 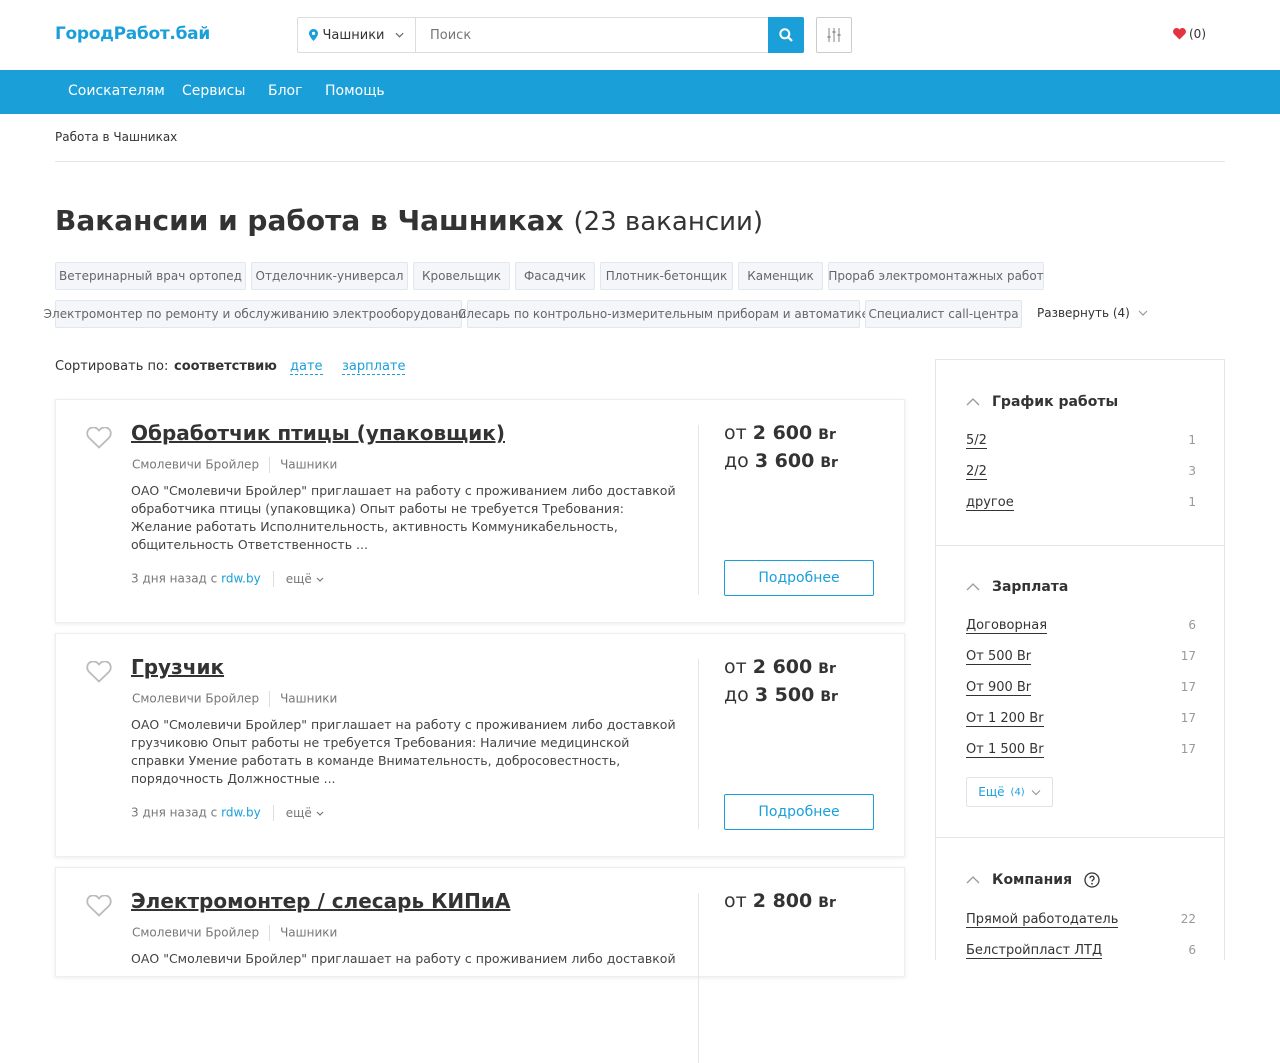 I want to click on favorites-count: (0), so click(x=1197, y=34).